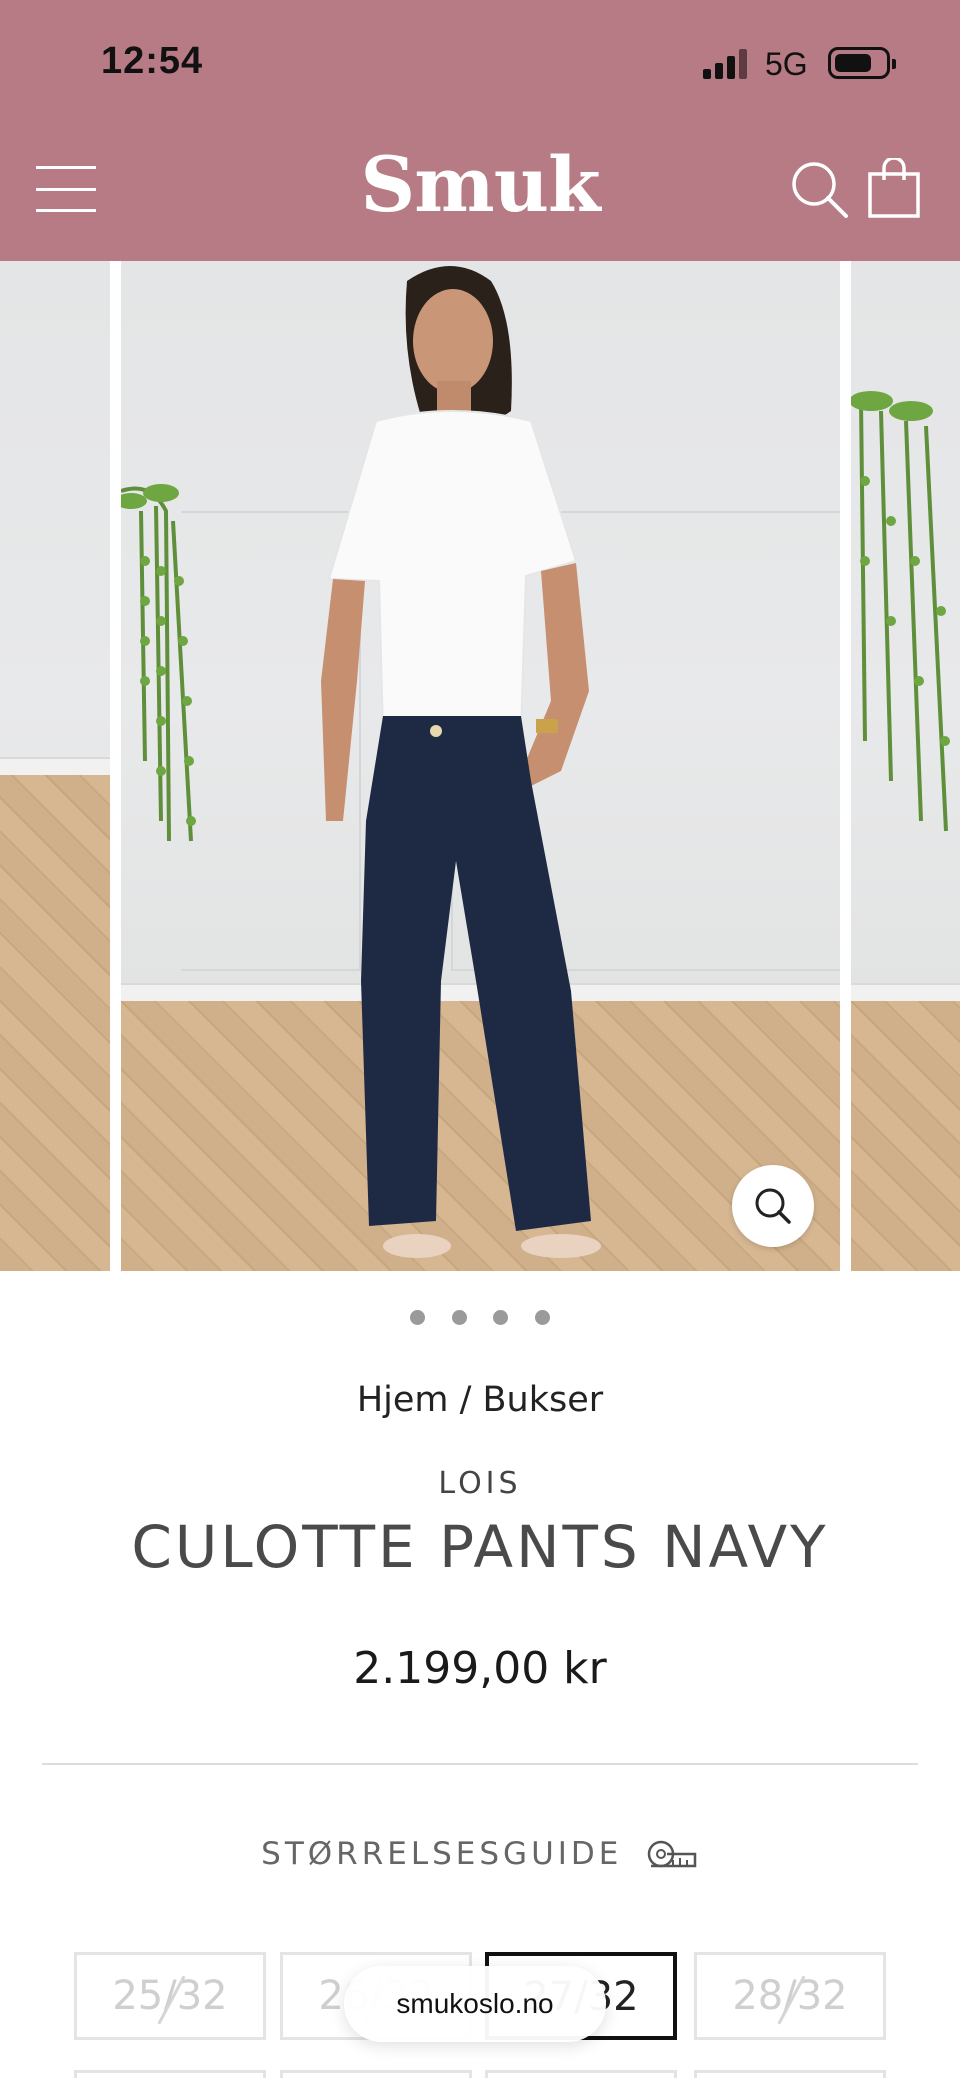 The width and height of the screenshot is (960, 2078). What do you see at coordinates (543, 1400) in the screenshot?
I see `breadcrumb-category-link: Bukser` at bounding box center [543, 1400].